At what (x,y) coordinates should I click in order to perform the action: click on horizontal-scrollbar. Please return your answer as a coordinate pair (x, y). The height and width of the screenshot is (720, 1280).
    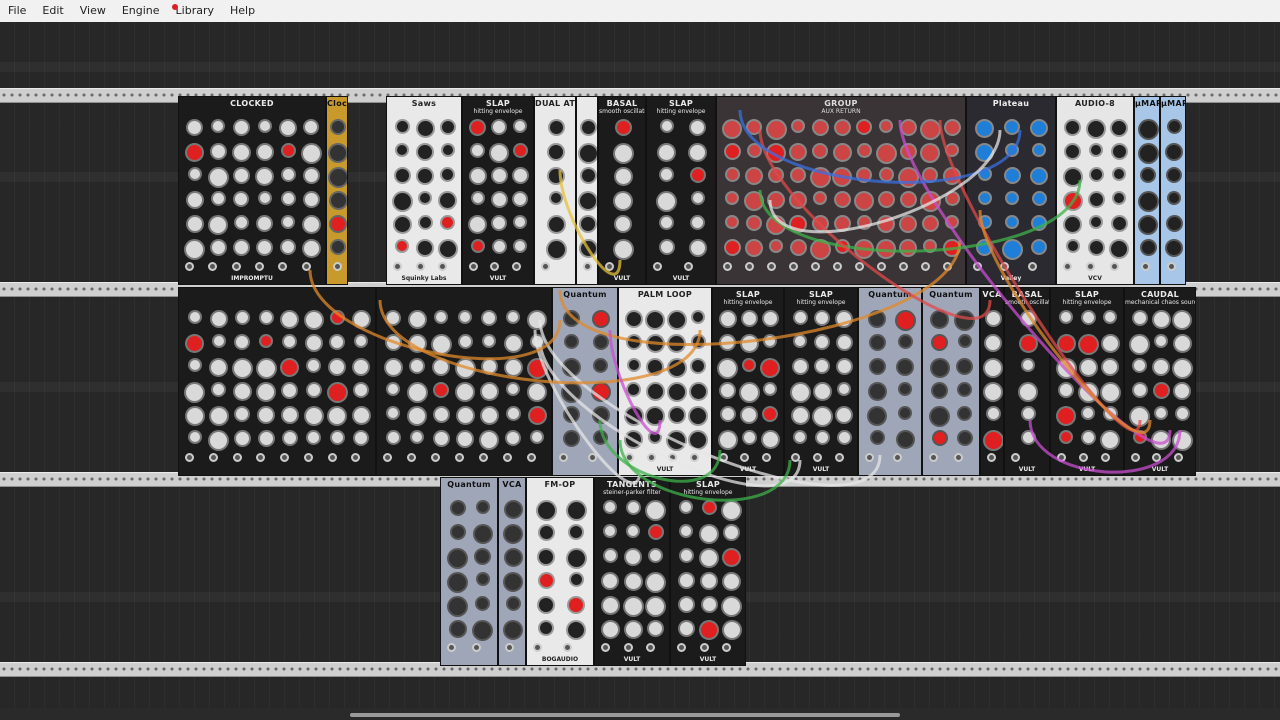
    Looking at the image, I should click on (640, 714).